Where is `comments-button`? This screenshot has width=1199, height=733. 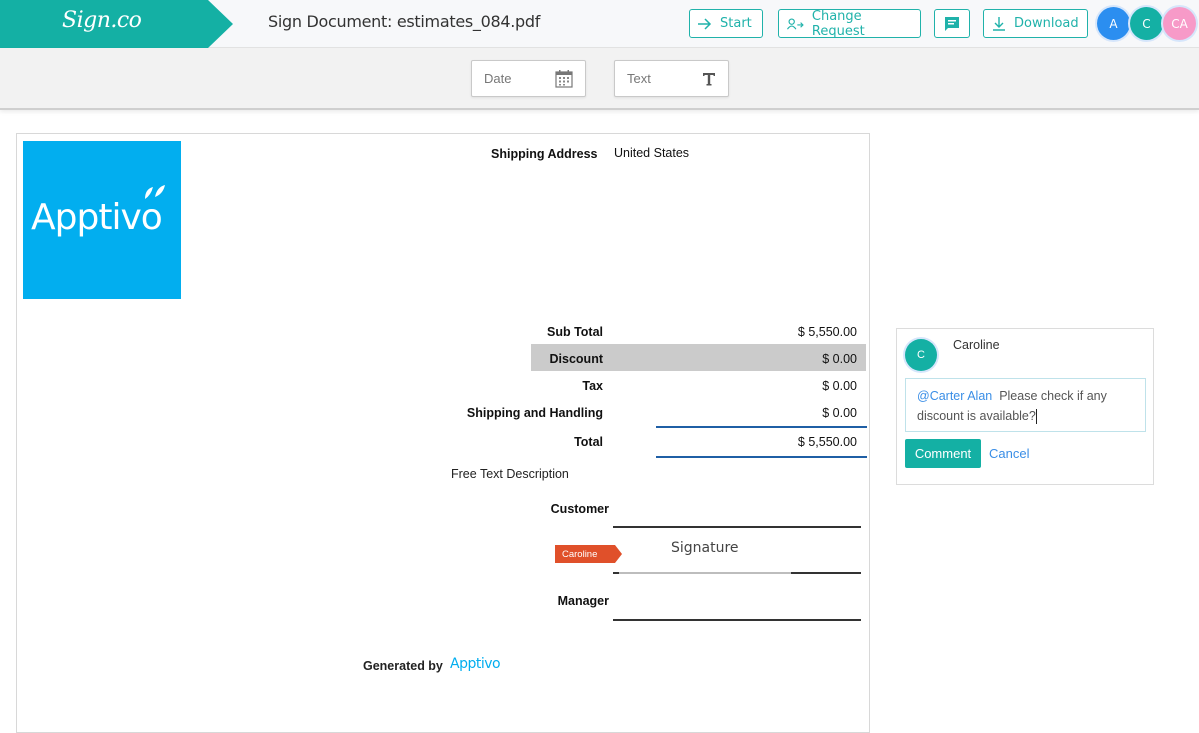 comments-button is located at coordinates (952, 23).